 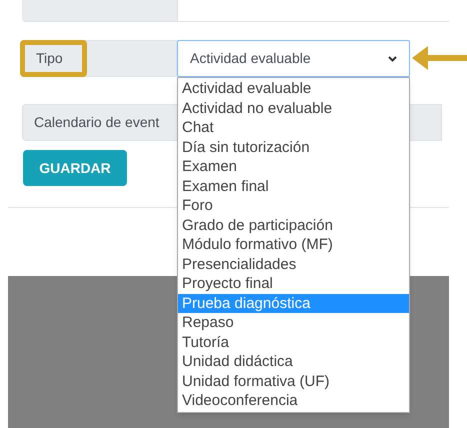 I want to click on dropdown-option: Tutoría, so click(x=293, y=342).